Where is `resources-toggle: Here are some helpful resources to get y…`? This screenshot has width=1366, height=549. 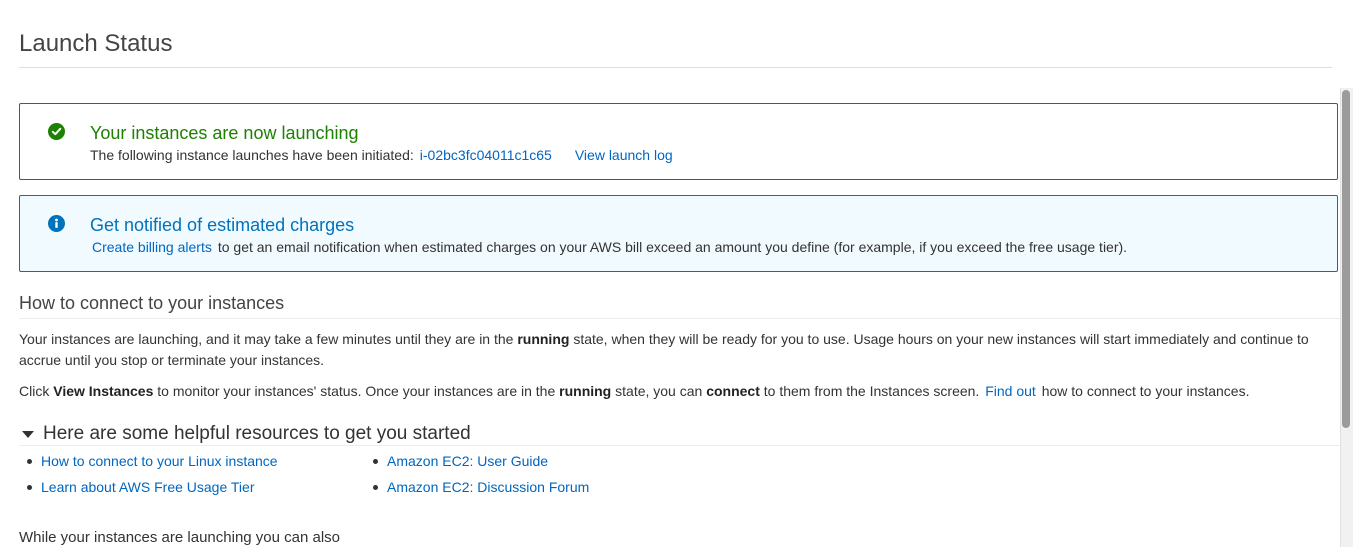 resources-toggle: Here are some helpful resources to get y… is located at coordinates (246, 434).